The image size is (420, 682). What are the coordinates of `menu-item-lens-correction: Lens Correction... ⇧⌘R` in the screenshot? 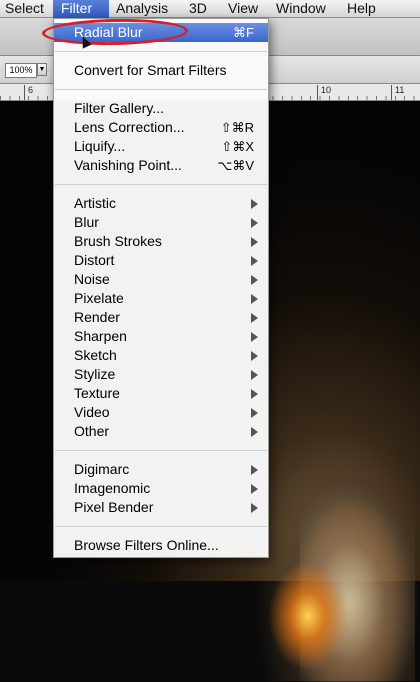 It's located at (161, 127).